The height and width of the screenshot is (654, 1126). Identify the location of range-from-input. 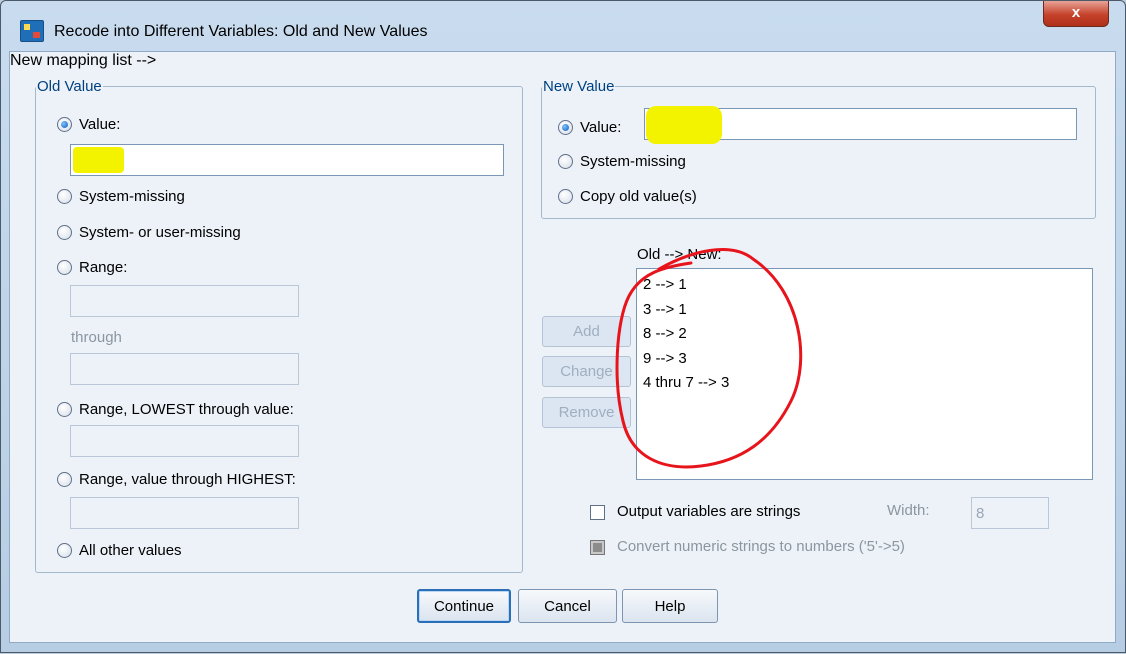
(184, 301).